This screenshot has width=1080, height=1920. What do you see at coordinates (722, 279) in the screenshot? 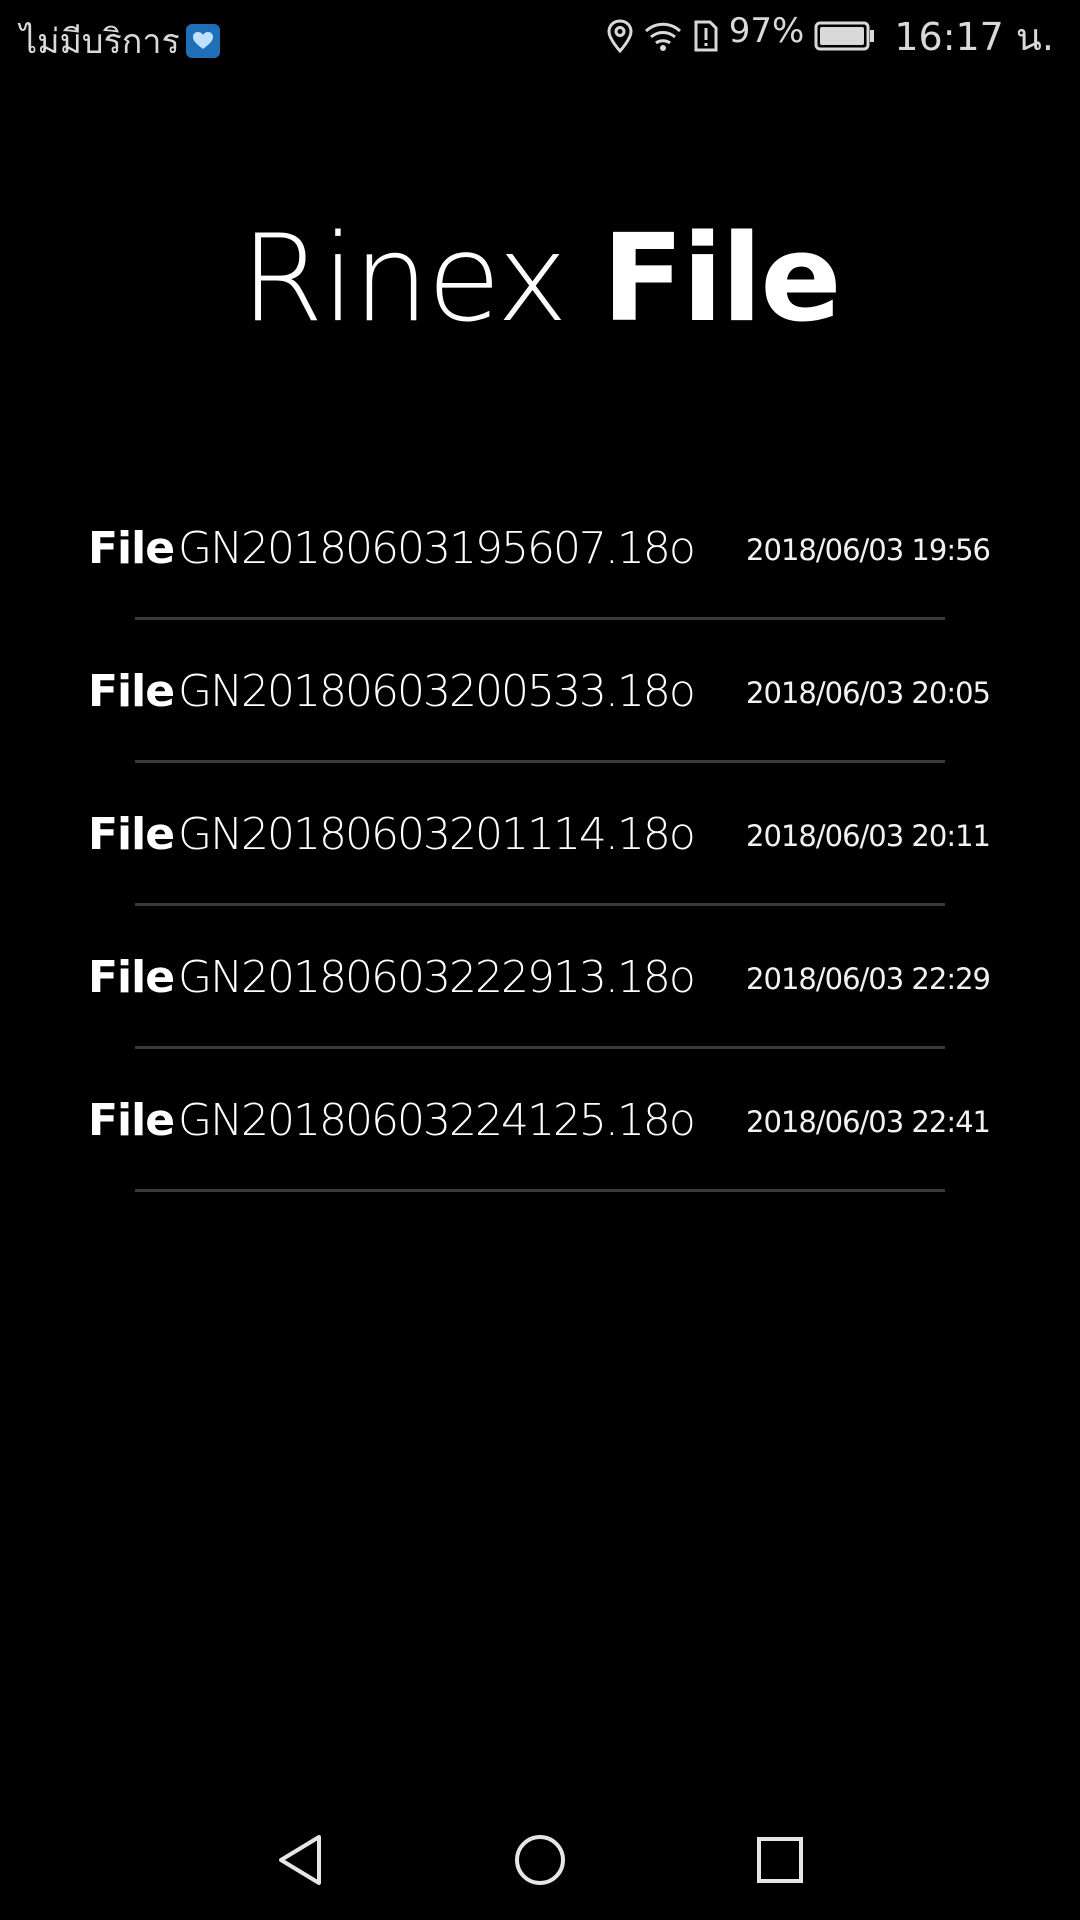
I see `title-bold: File` at bounding box center [722, 279].